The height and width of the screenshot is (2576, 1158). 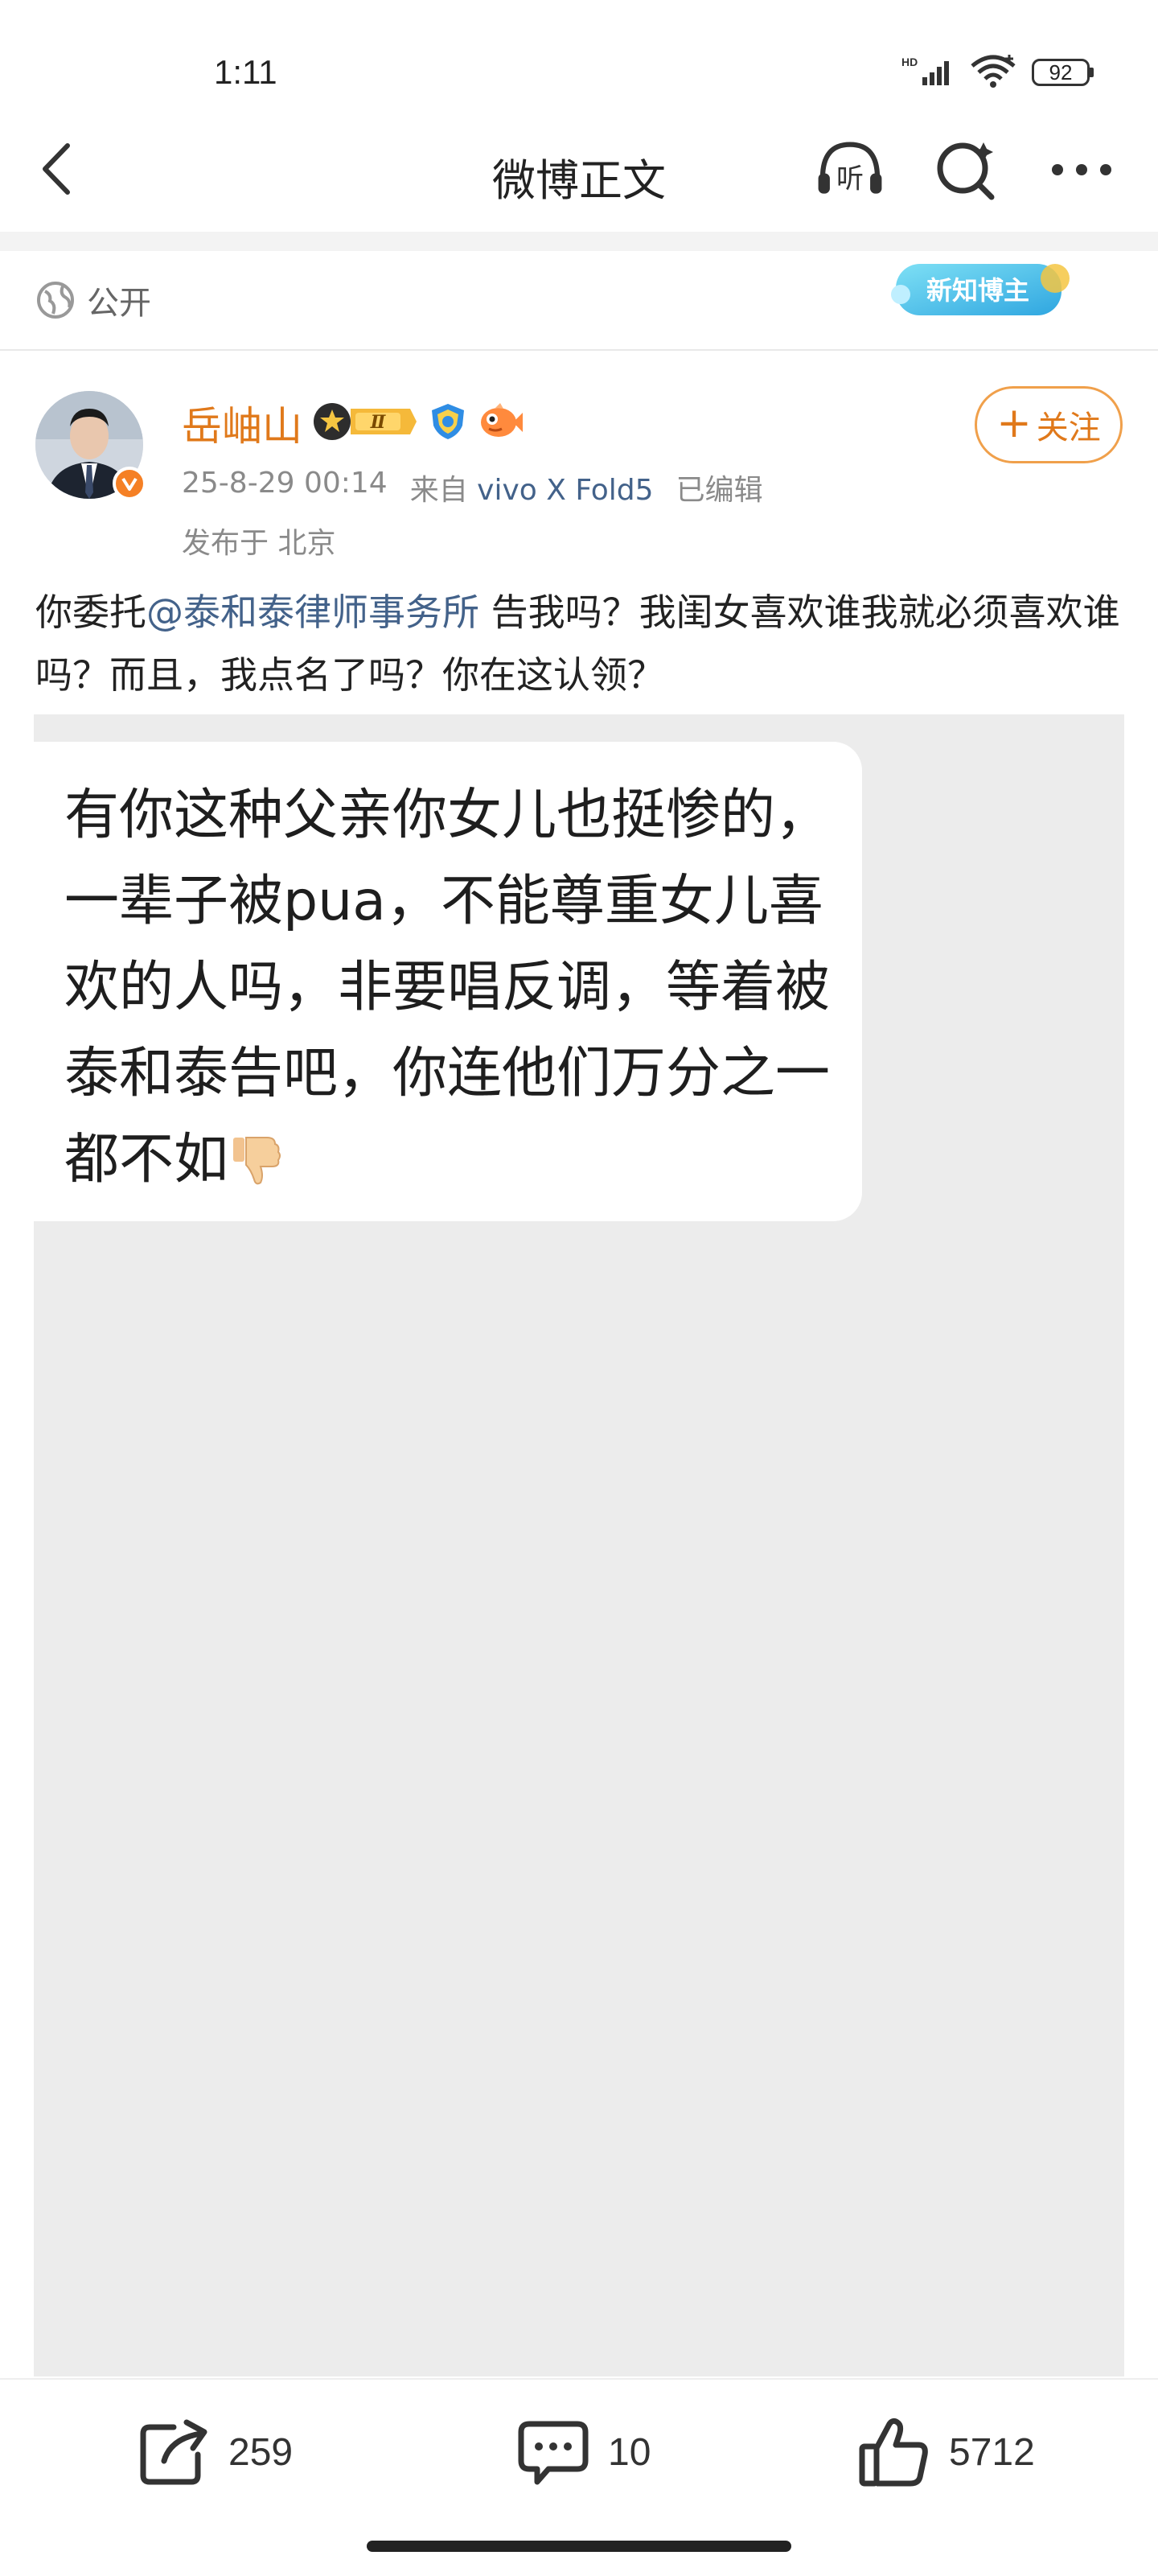 I want to click on listen-button: 听, so click(x=850, y=169).